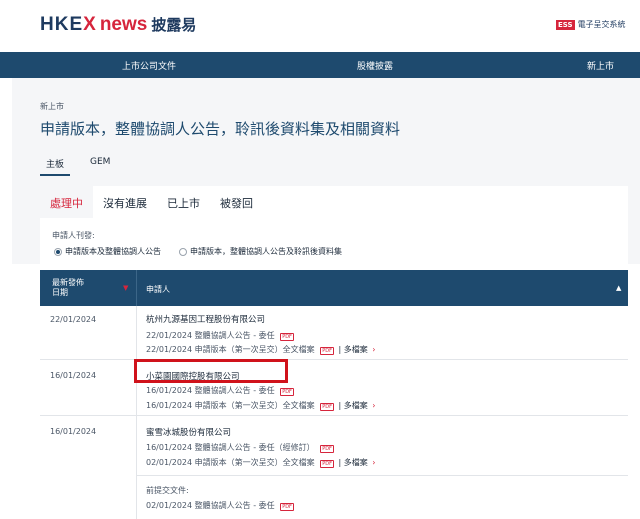 The height and width of the screenshot is (519, 640). What do you see at coordinates (100, 164) in the screenshot?
I see `tab-gem: GEM` at bounding box center [100, 164].